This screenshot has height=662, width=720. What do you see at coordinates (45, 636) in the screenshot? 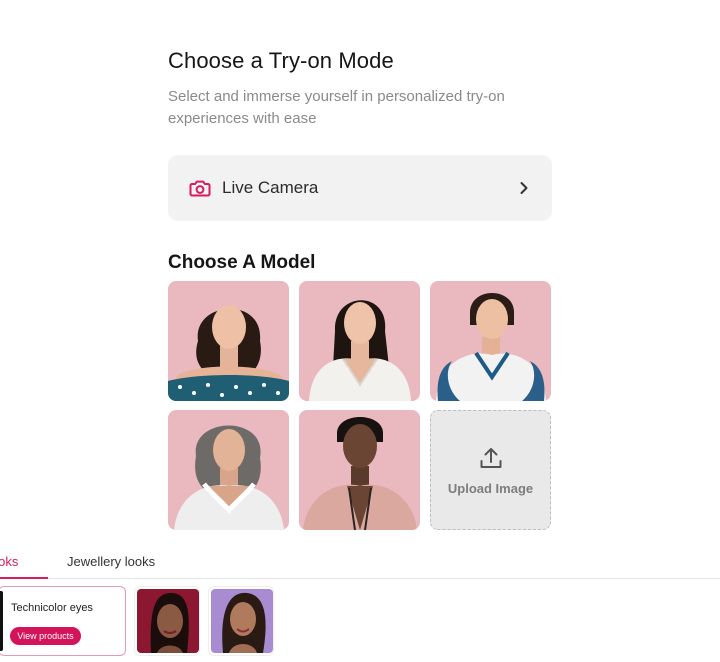
I see `view-products-button: View products` at bounding box center [45, 636].